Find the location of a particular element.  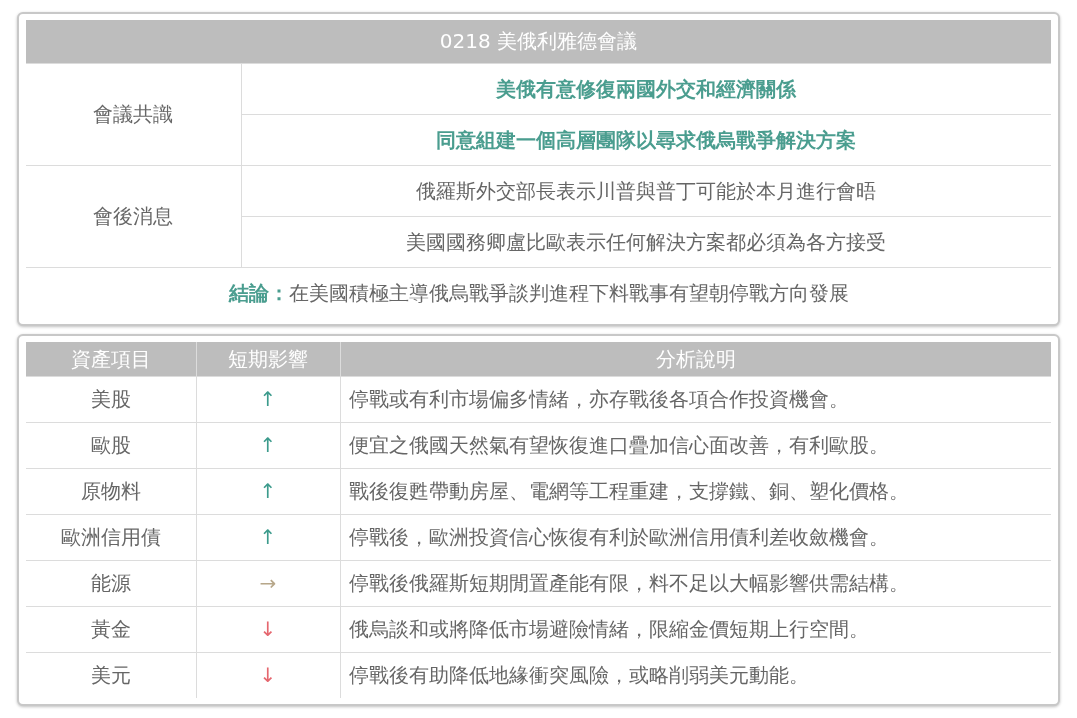

conclusion-text: 結論：在美國積極主導俄烏戰爭談判進程下料戰事有望朝停戰方向發展 is located at coordinates (538, 292).